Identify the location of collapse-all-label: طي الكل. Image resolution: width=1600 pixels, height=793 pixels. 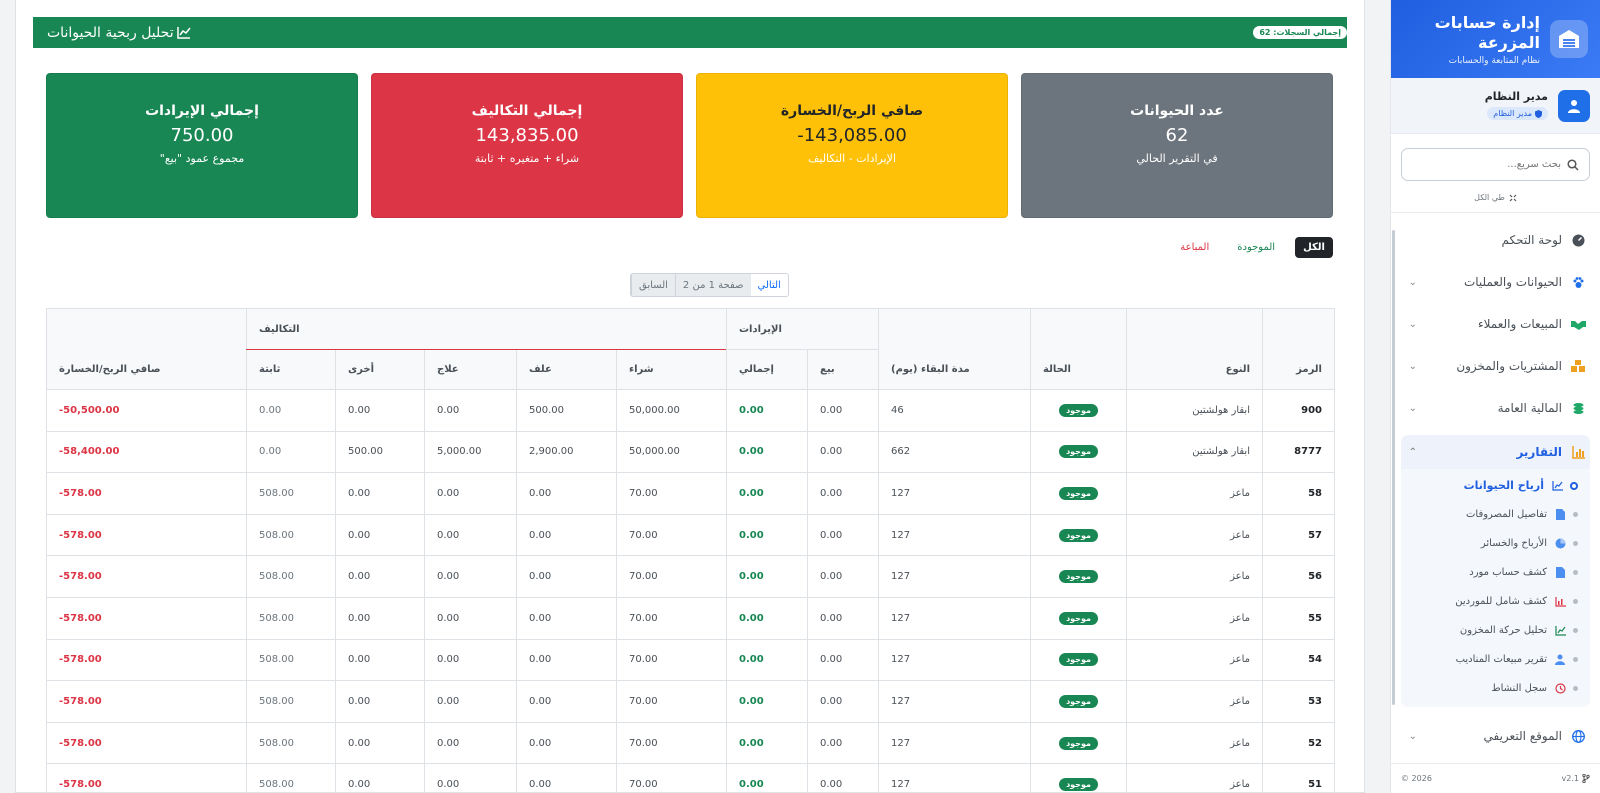
(1489, 197).